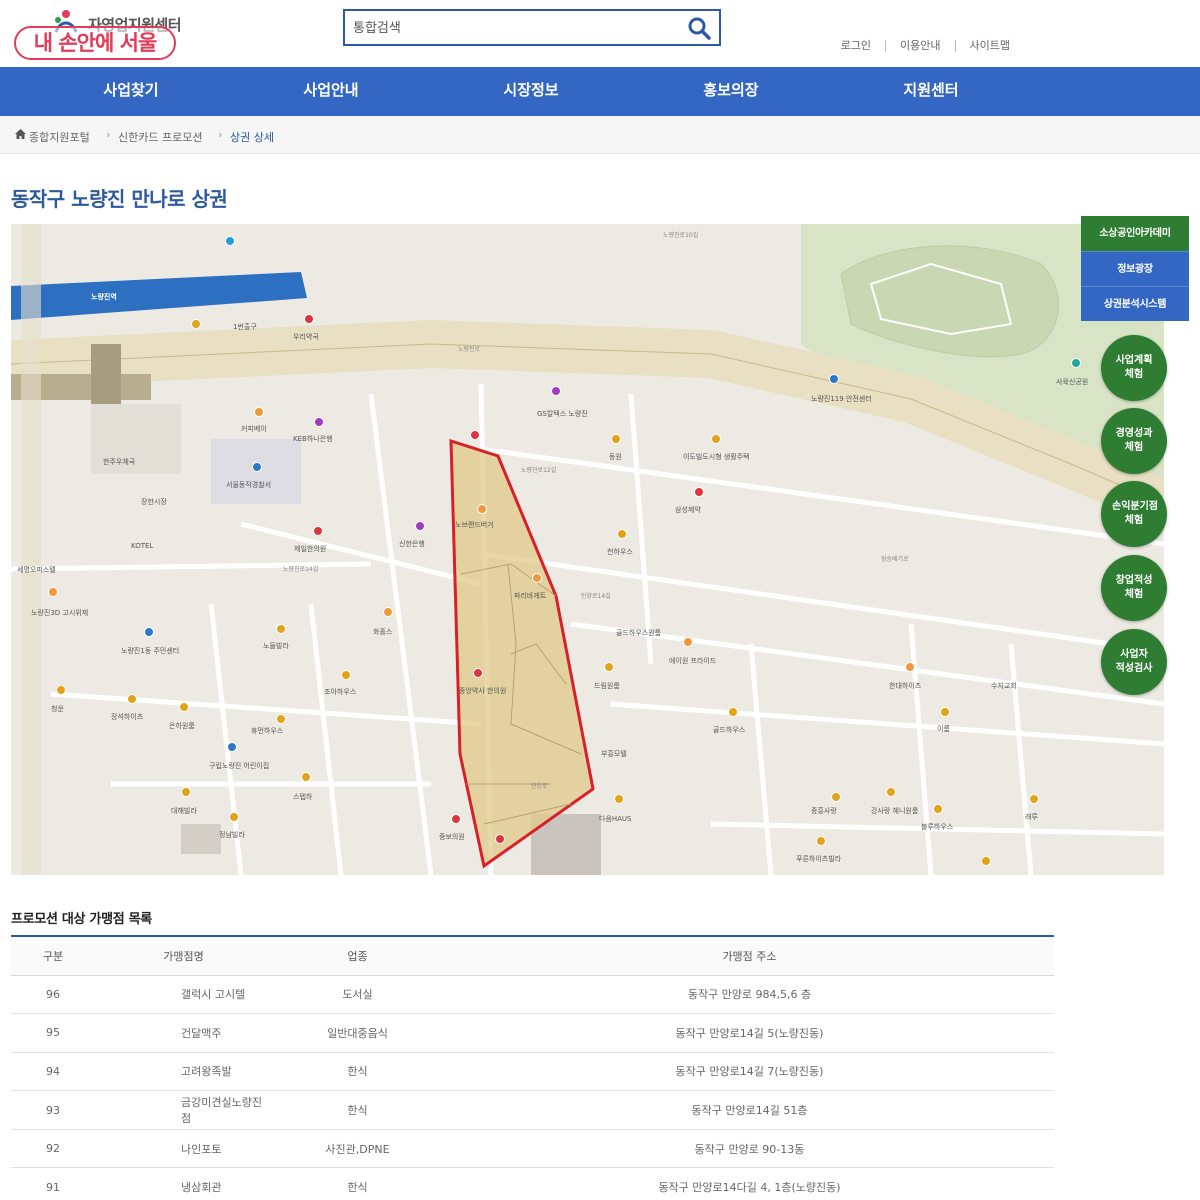  Describe the element at coordinates (749, 1110) in the screenshot. I see `cell-address: 동작구 만양로14길 51층` at that location.